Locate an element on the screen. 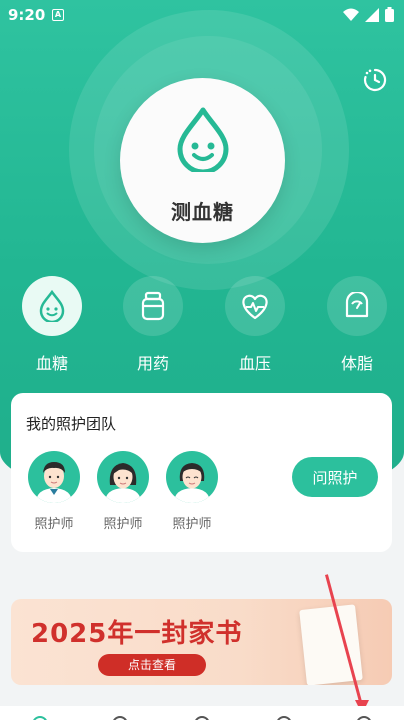  category-blood-glucose: 血糖 is located at coordinates (52, 325).